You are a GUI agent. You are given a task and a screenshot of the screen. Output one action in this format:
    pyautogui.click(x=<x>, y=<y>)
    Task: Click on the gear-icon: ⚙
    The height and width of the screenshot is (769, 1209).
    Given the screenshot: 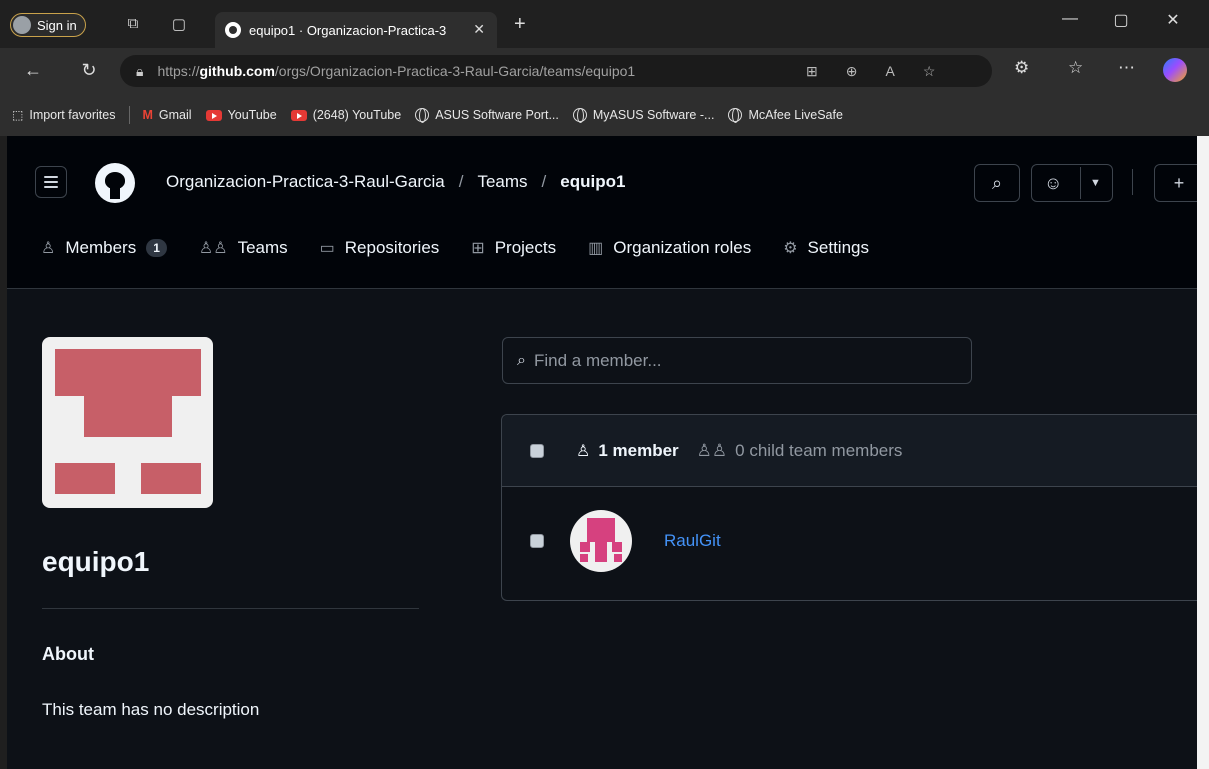 What is the action you would take?
    pyautogui.click(x=790, y=248)
    